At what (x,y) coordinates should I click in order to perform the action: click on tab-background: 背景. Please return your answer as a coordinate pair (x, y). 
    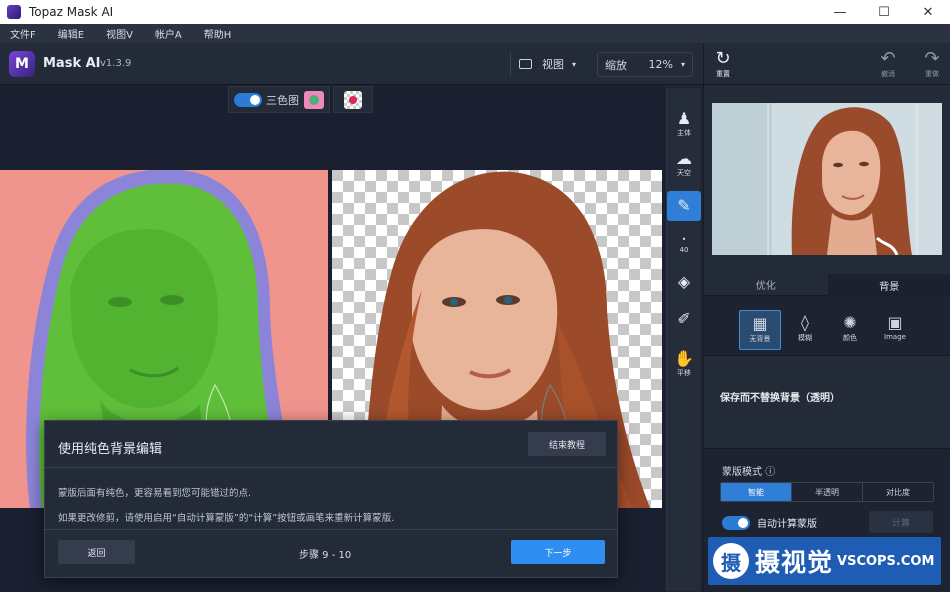
    Looking at the image, I should click on (888, 285).